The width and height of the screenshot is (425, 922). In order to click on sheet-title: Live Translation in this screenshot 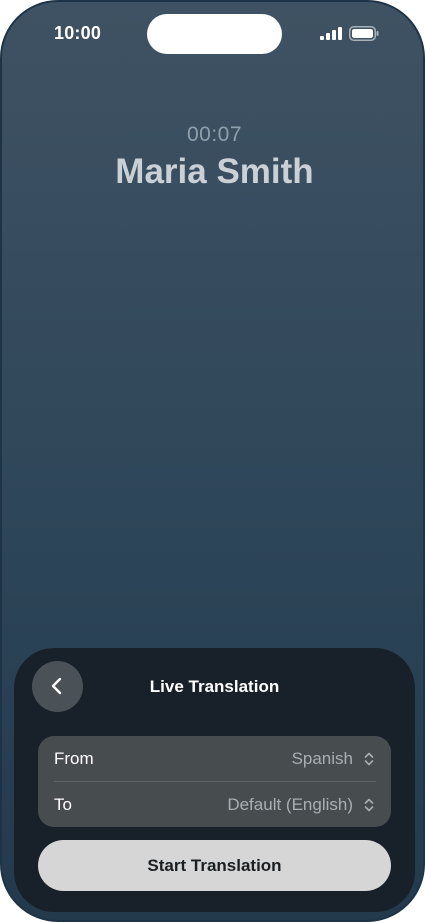, I will do `click(214, 686)`.